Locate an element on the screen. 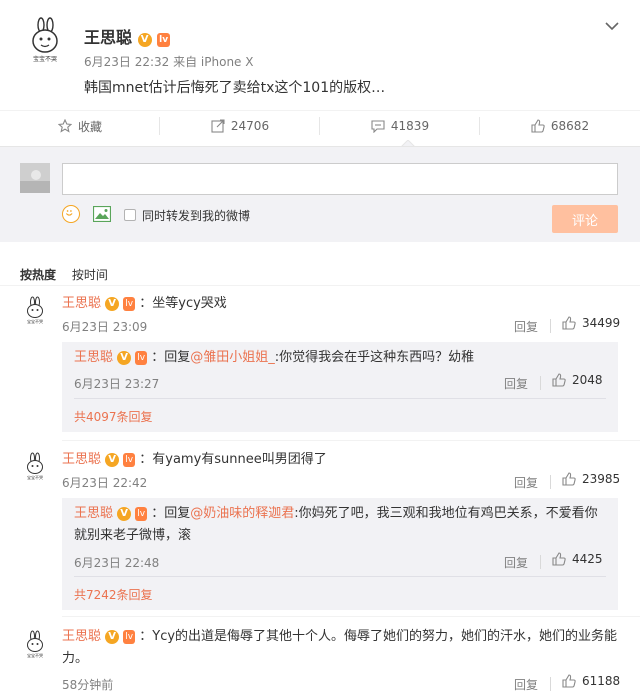 This screenshot has width=640, height=694. comment-like-count: 61188 is located at coordinates (601, 681).